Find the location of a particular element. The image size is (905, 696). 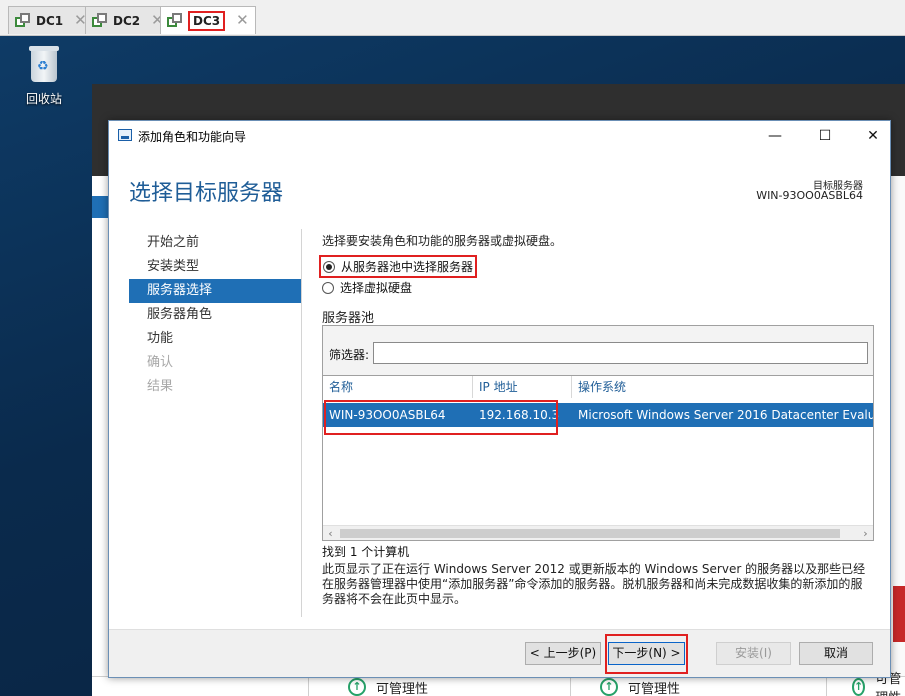

recycle-bin: ♻ 回收站 is located at coordinates (44, 75).